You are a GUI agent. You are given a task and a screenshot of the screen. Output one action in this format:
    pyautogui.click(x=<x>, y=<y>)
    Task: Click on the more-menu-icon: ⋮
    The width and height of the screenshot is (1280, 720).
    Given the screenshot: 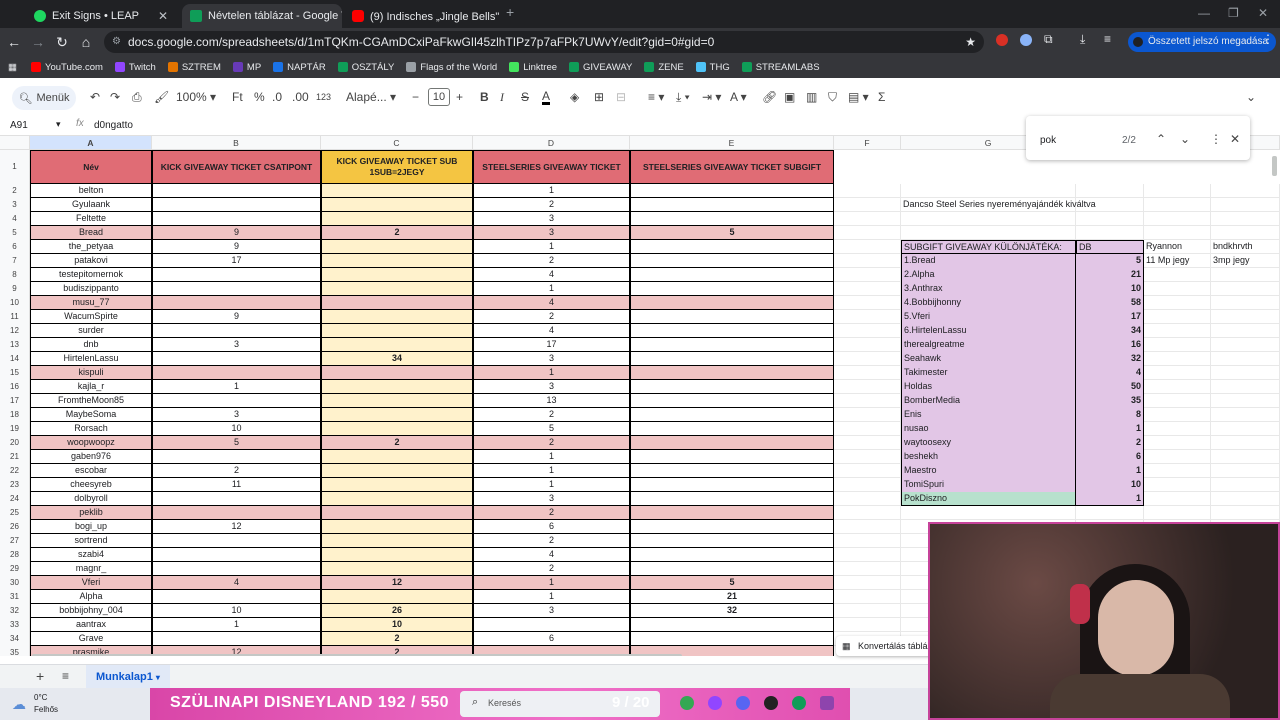 What is the action you would take?
    pyautogui.click(x=1268, y=39)
    